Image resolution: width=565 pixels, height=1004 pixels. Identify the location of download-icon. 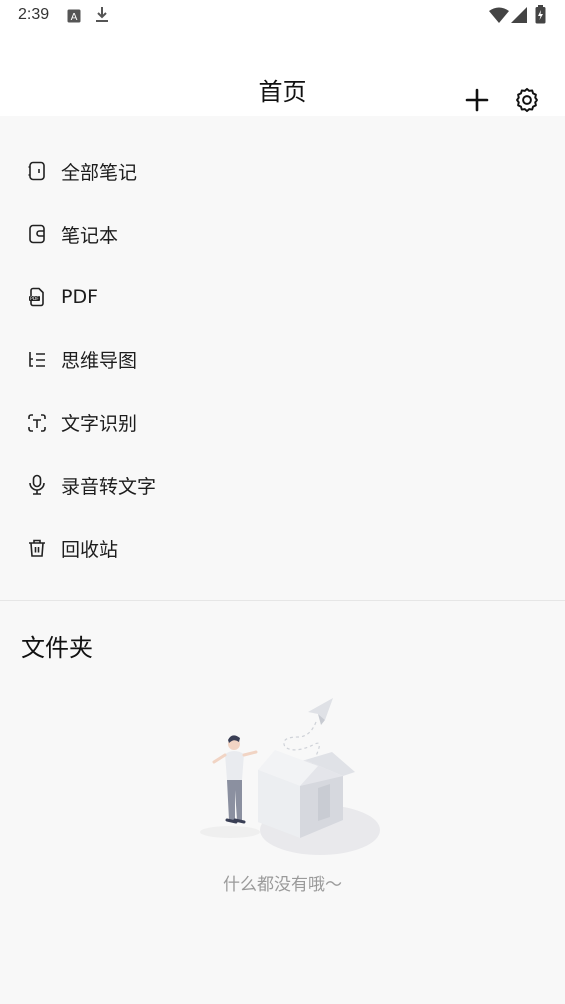
(102, 17).